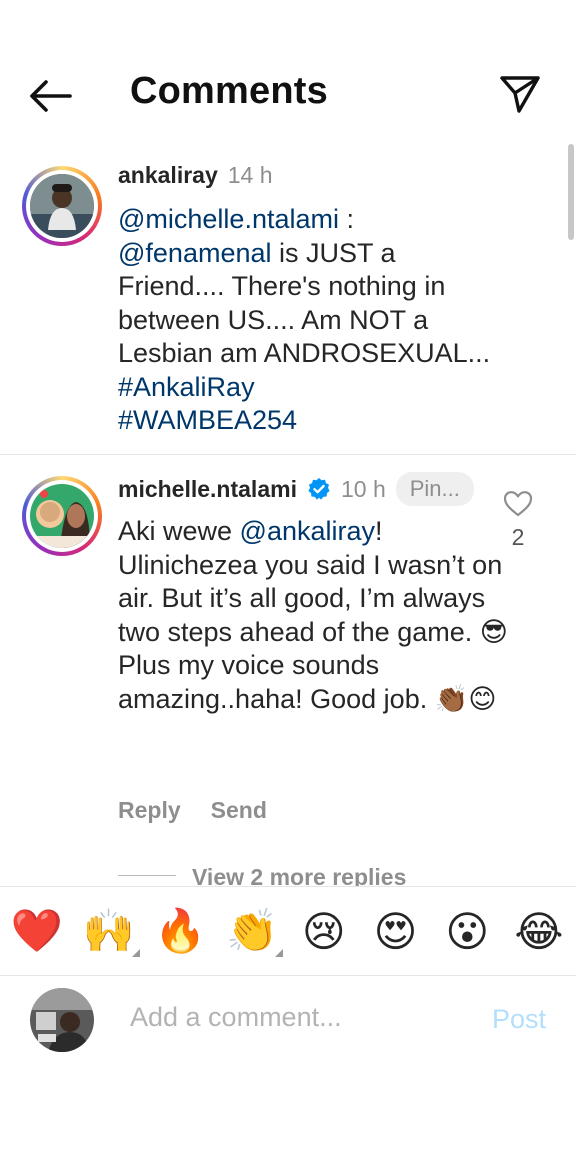 This screenshot has width=576, height=1152. I want to click on header-bar: Comments, so click(288, 75).